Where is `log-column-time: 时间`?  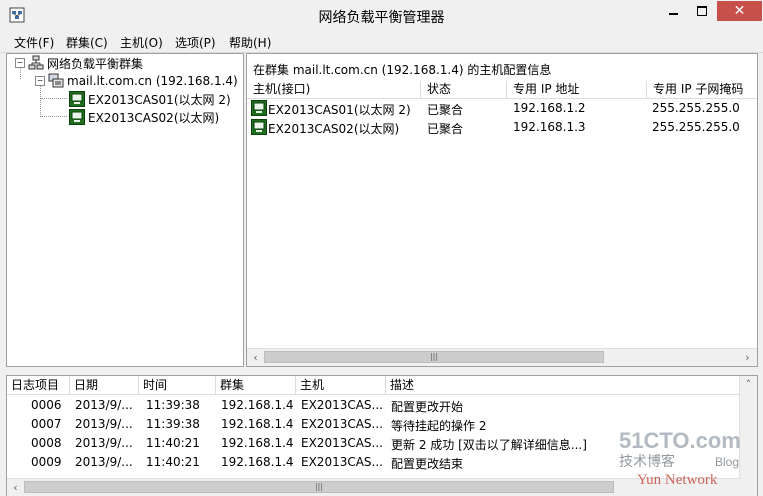
log-column-time: 时间 is located at coordinates (177, 385).